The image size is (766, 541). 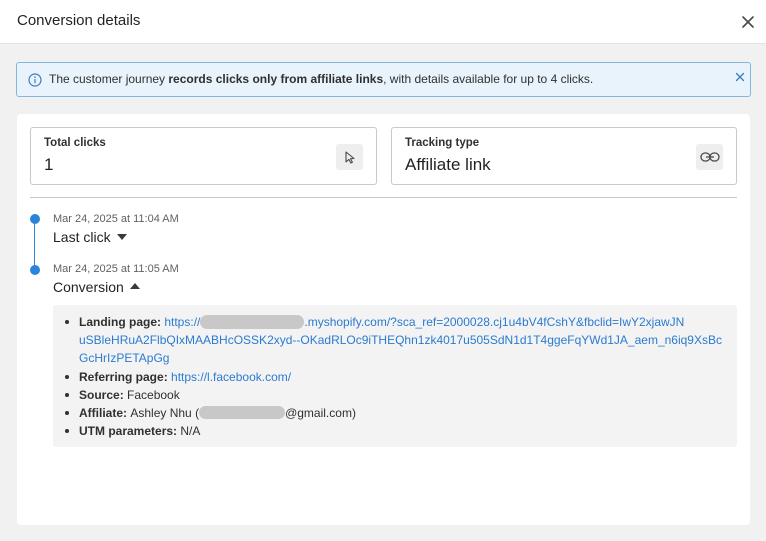 What do you see at coordinates (709, 157) in the screenshot?
I see `link-icon` at bounding box center [709, 157].